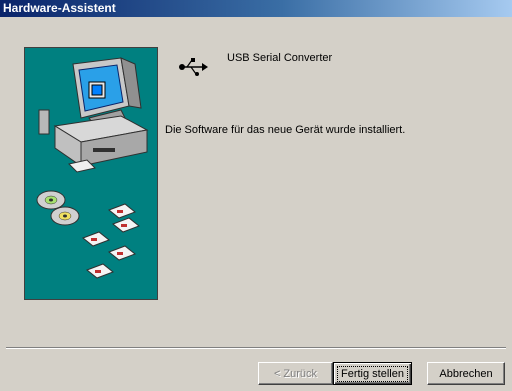 The image size is (512, 391). What do you see at coordinates (466, 373) in the screenshot?
I see `cancel-button: Abbrechen` at bounding box center [466, 373].